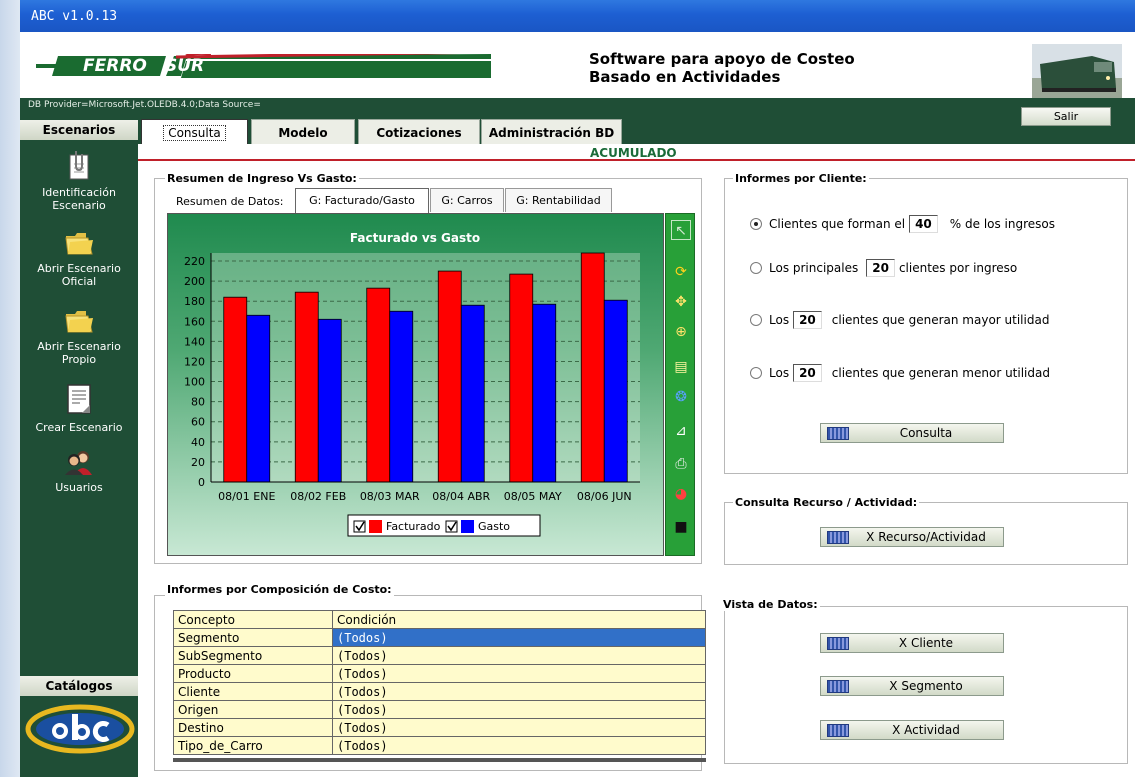 This screenshot has height=777, width=1135. What do you see at coordinates (10, 388) in the screenshot?
I see `window-shadow` at bounding box center [10, 388].